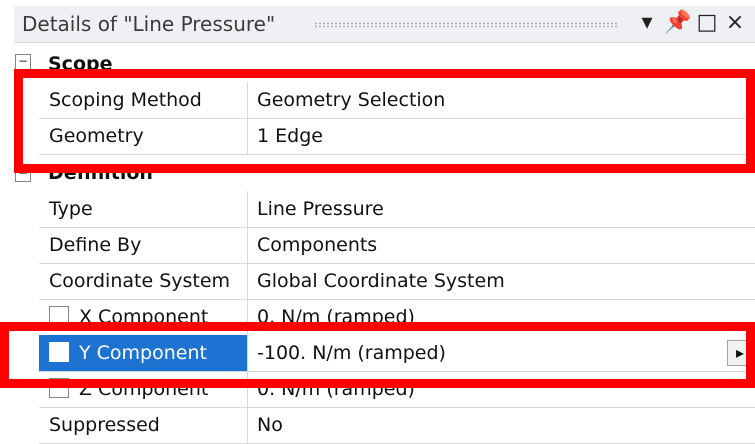 The width and height of the screenshot is (755, 444). I want to click on property-row-suppressed: Suppressed No, so click(397, 425).